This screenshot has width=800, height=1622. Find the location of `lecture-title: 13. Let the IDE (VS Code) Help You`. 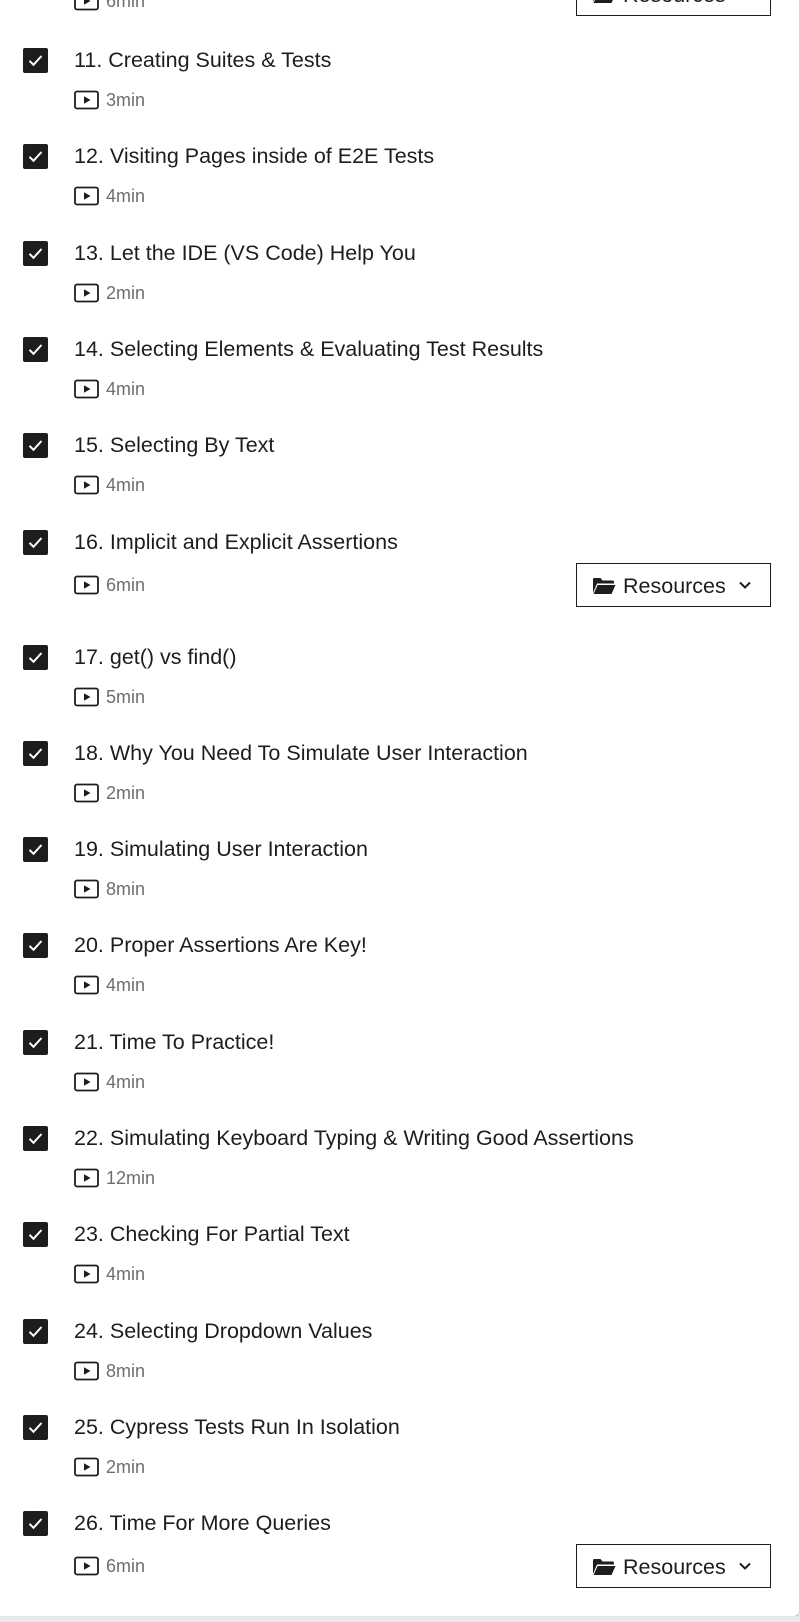

lecture-title: 13. Let the IDE (VS Code) Help You is located at coordinates (245, 253).